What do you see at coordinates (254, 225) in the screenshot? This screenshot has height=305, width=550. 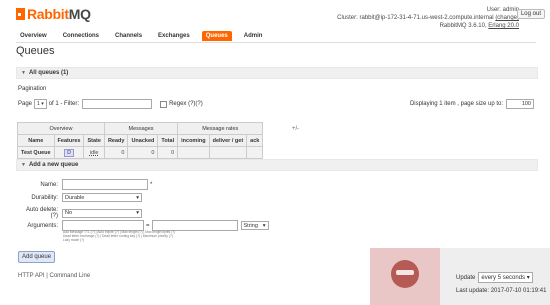 I see `argument-type-select: String ▾` at bounding box center [254, 225].